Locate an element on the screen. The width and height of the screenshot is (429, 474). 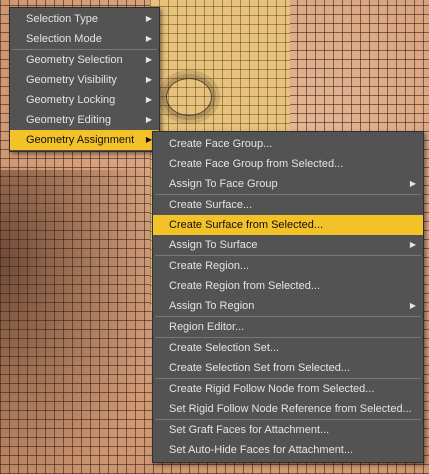
menu-item-selection-mode: Selection Mode ▶ is located at coordinates (84, 39).